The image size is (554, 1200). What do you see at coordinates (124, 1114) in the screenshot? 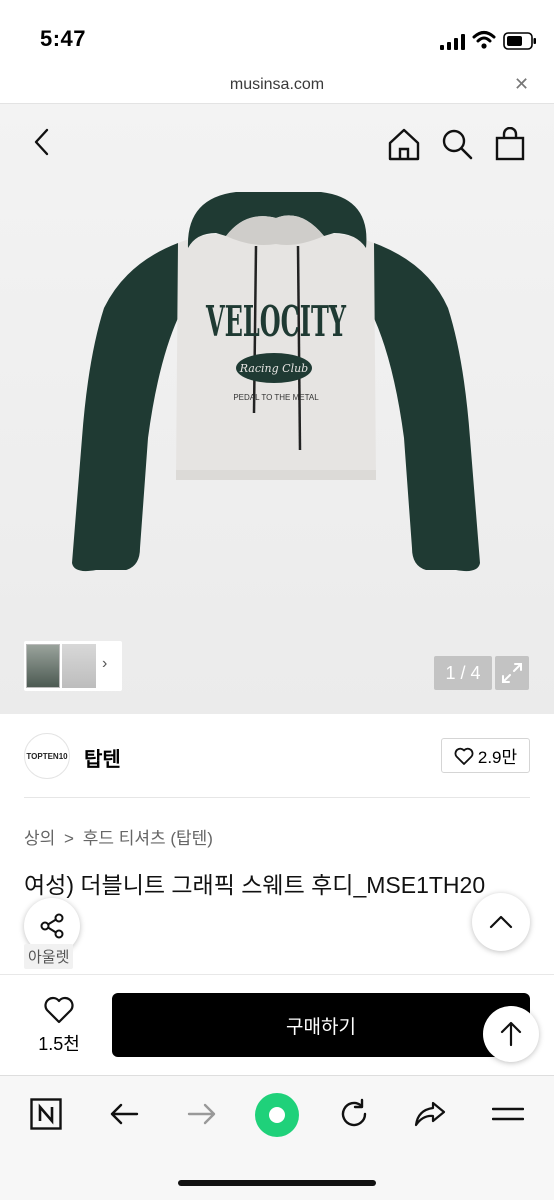
I see `browser-back-icon` at bounding box center [124, 1114].